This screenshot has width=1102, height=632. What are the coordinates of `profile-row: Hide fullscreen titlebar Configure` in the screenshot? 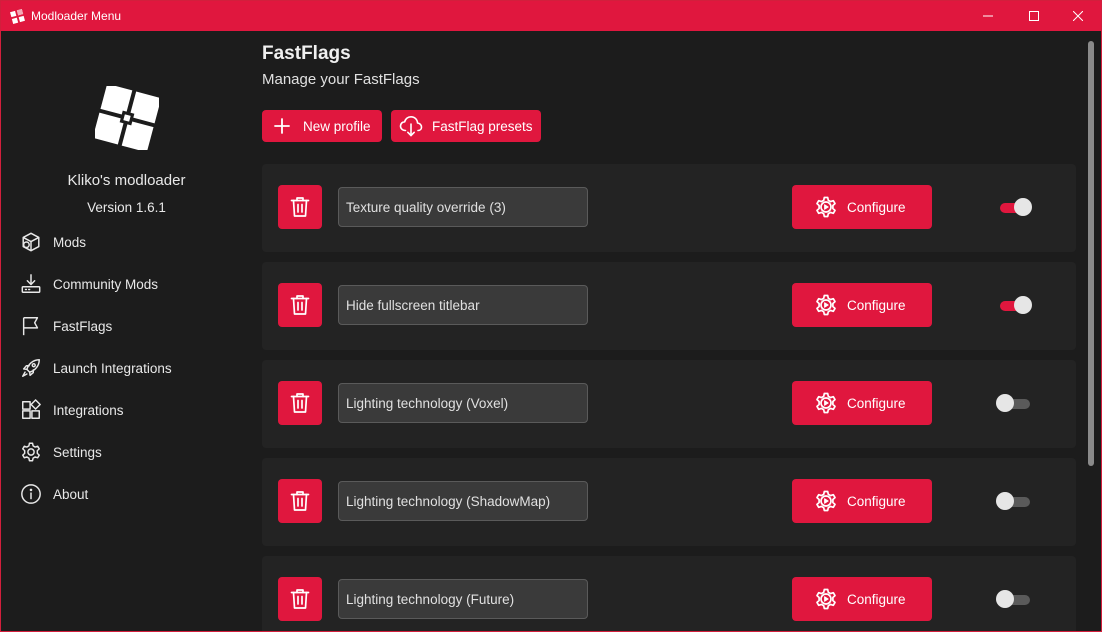 It's located at (669, 306).